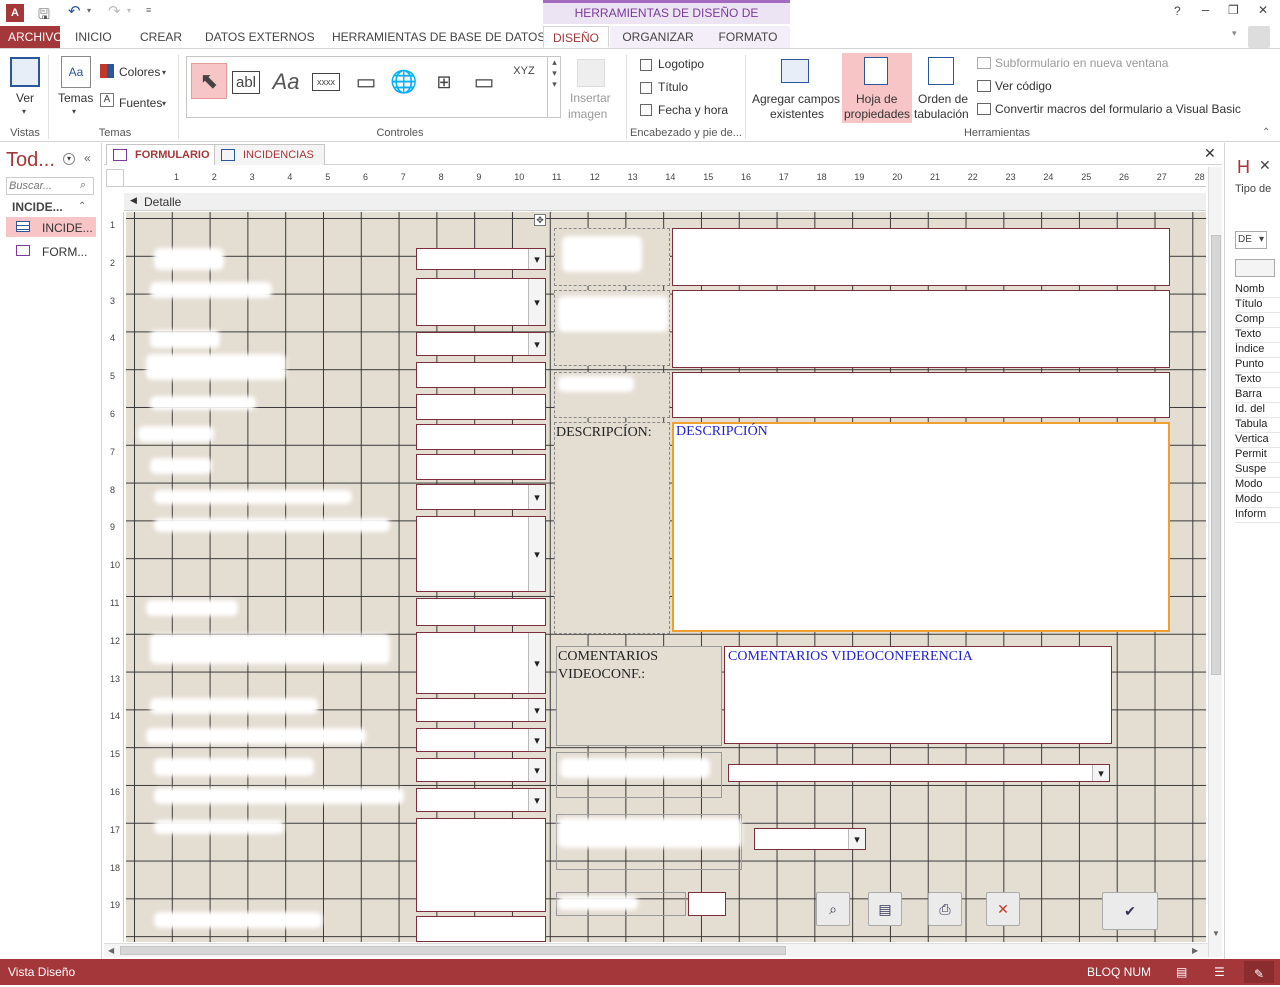 The width and height of the screenshot is (1280, 987). I want to click on doc-tab-formulario: FORMULARIO, so click(163, 154).